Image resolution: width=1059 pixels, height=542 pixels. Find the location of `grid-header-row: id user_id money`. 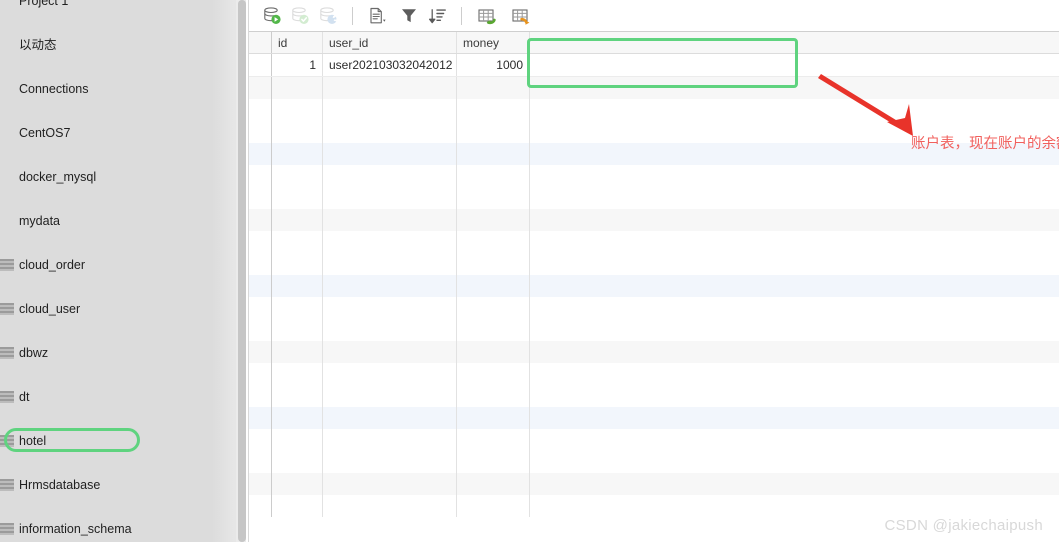

grid-header-row: id user_id money is located at coordinates (654, 43).